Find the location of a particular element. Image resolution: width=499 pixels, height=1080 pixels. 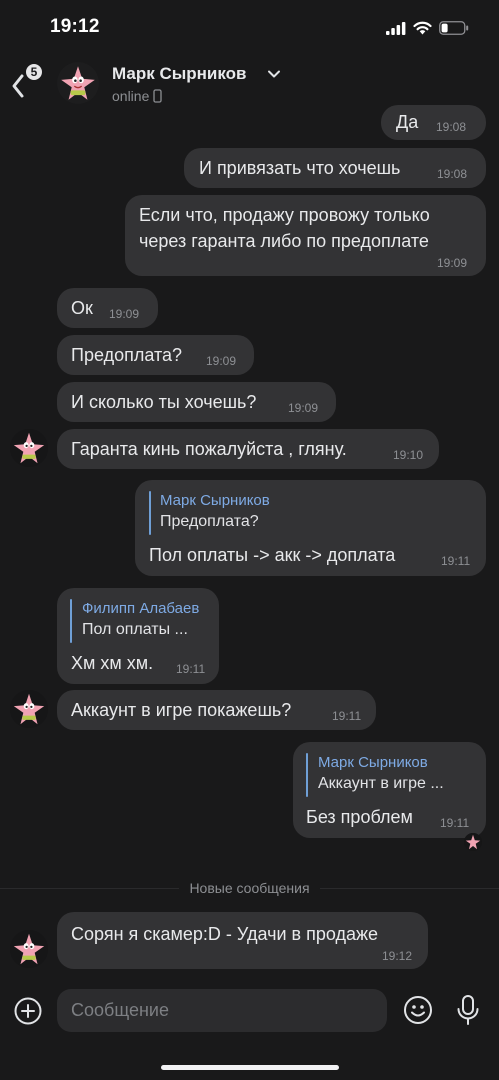

read-receipt-avatar is located at coordinates (473, 842).